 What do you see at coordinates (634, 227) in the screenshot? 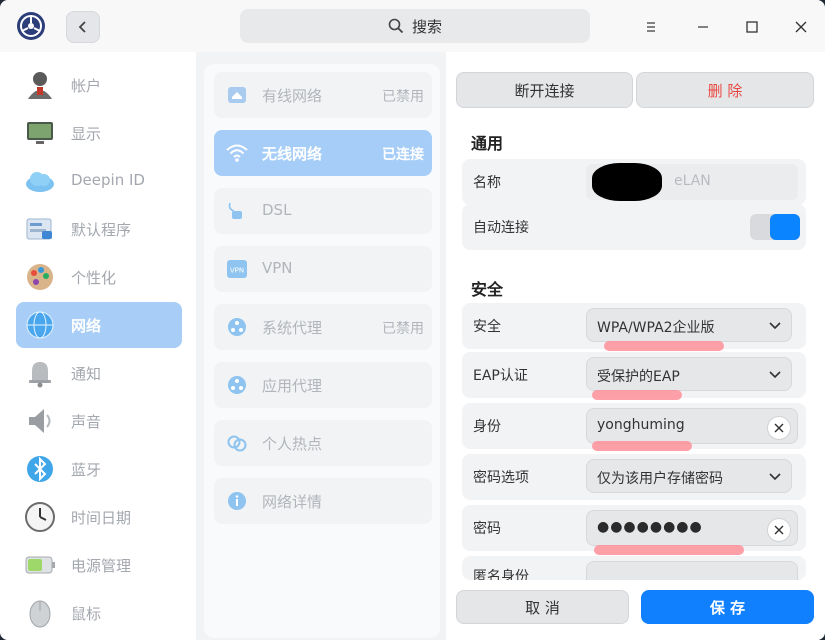
I see `auto-connect-row: 自动连接` at bounding box center [634, 227].